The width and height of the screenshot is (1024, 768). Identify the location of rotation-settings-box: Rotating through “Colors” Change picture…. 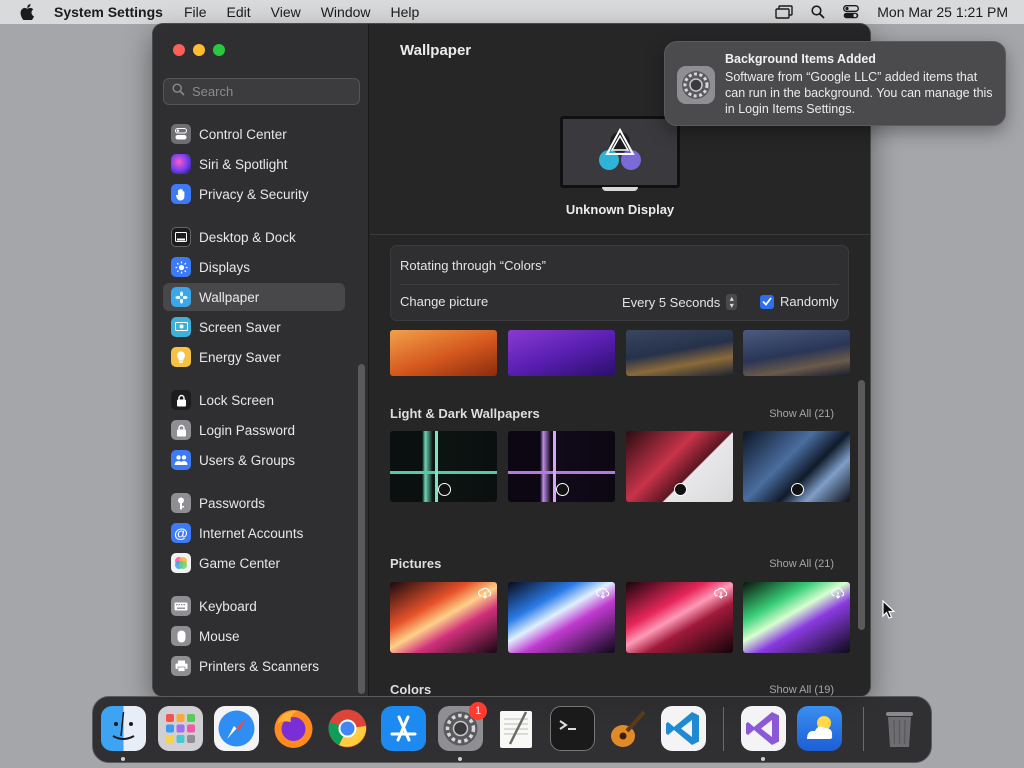
(619, 283).